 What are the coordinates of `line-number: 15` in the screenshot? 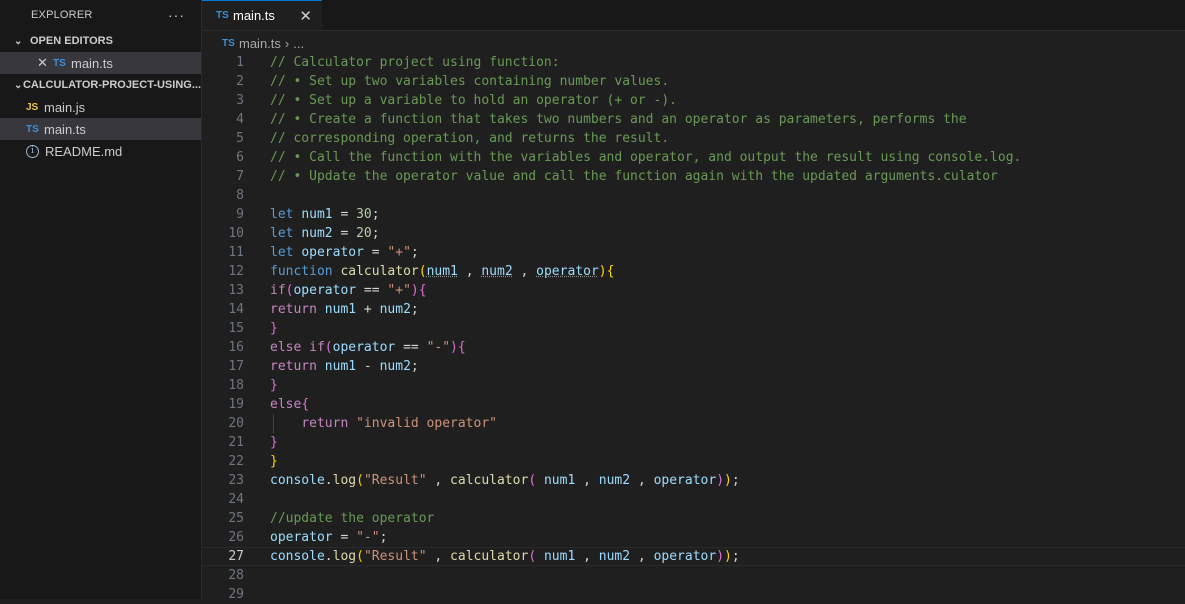 It's located at (236, 328).